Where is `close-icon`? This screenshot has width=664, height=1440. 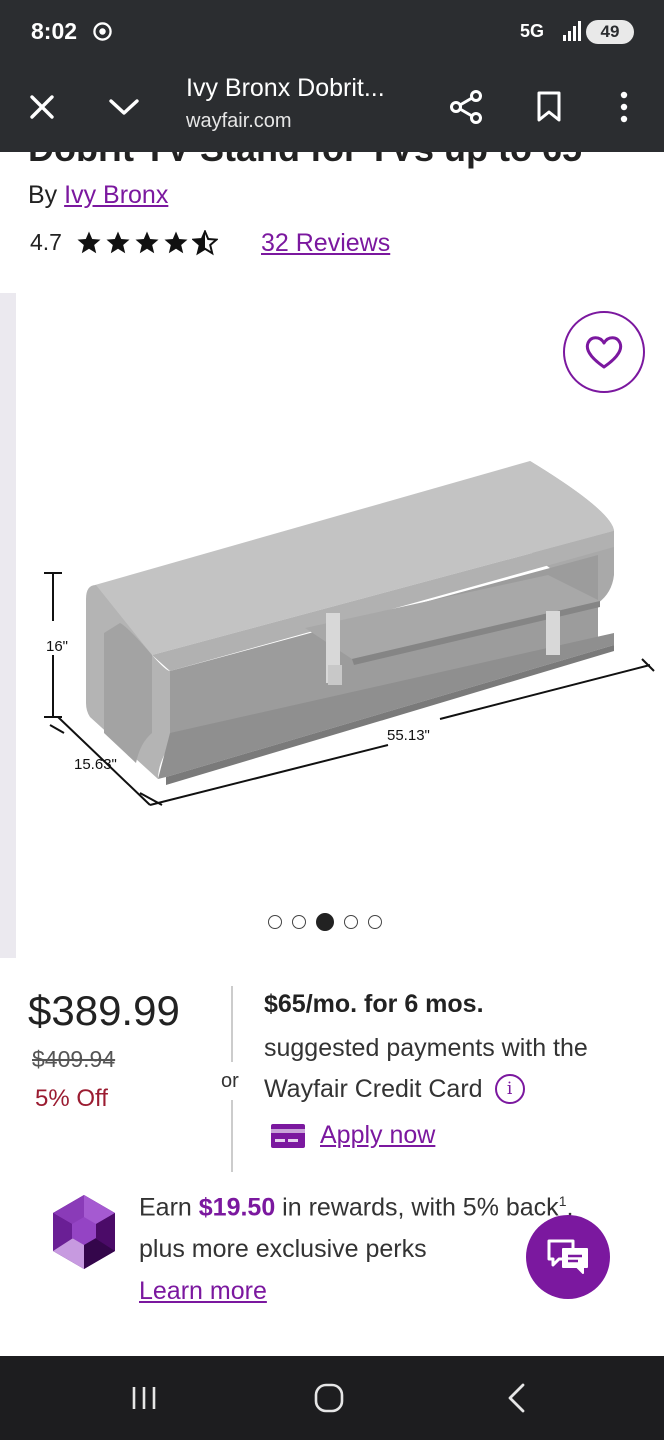 close-icon is located at coordinates (42, 107).